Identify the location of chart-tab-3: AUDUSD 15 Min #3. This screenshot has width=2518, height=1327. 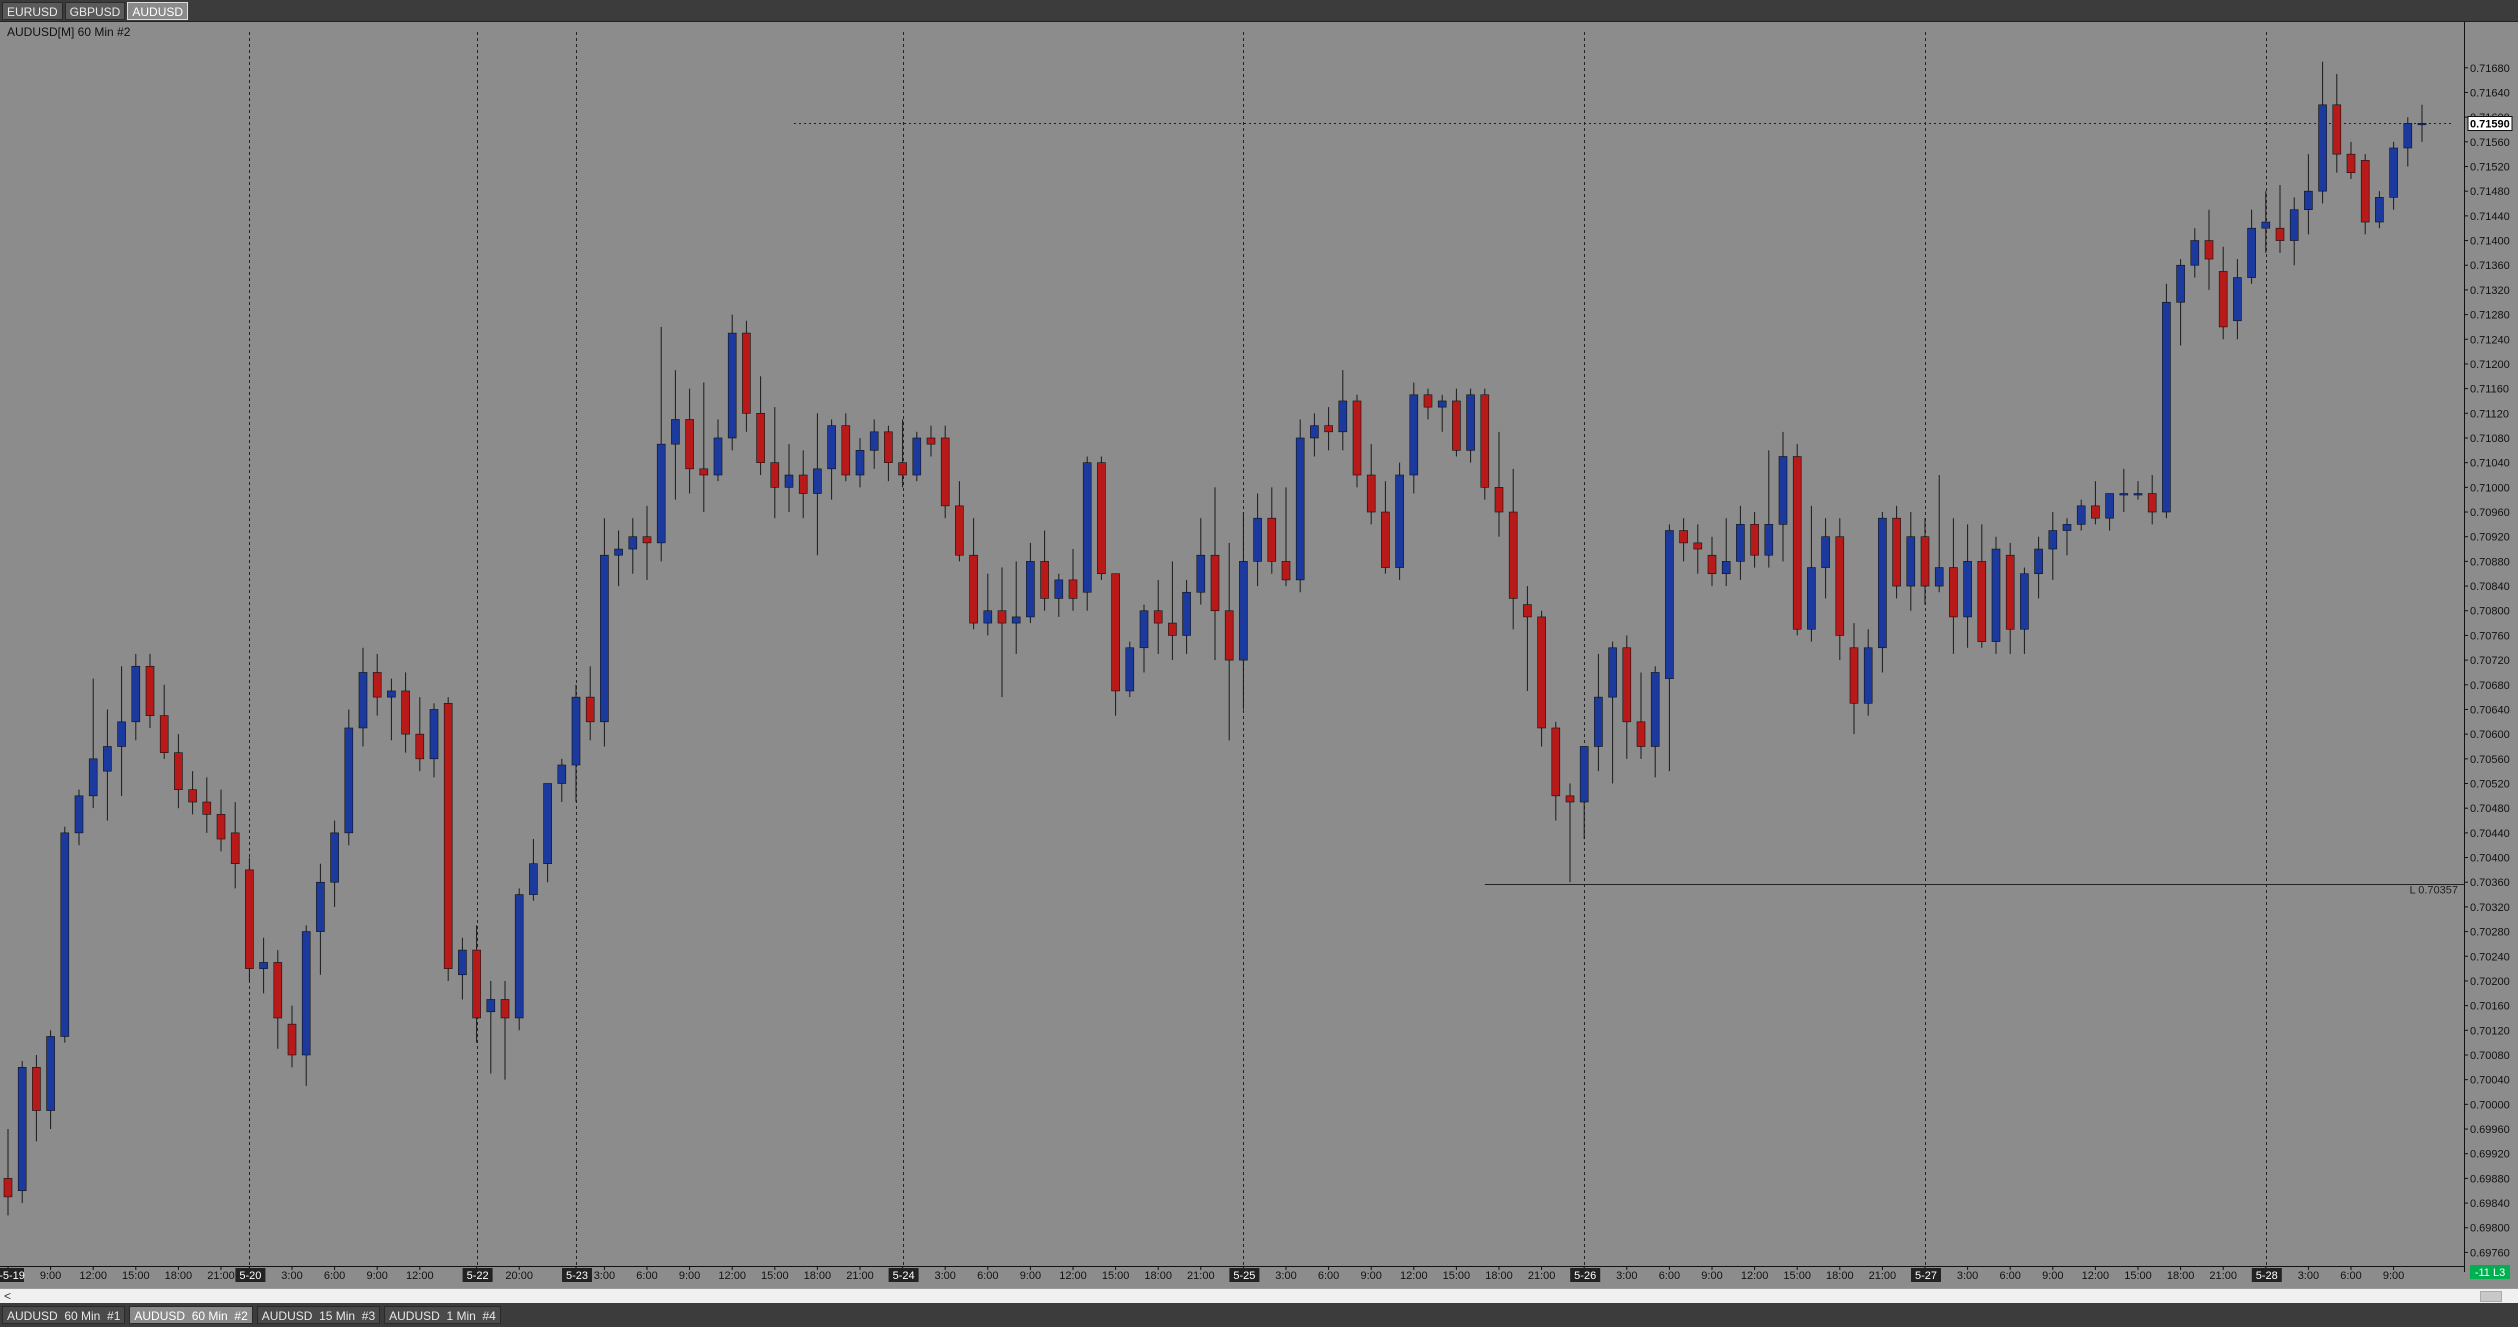
(318, 1315).